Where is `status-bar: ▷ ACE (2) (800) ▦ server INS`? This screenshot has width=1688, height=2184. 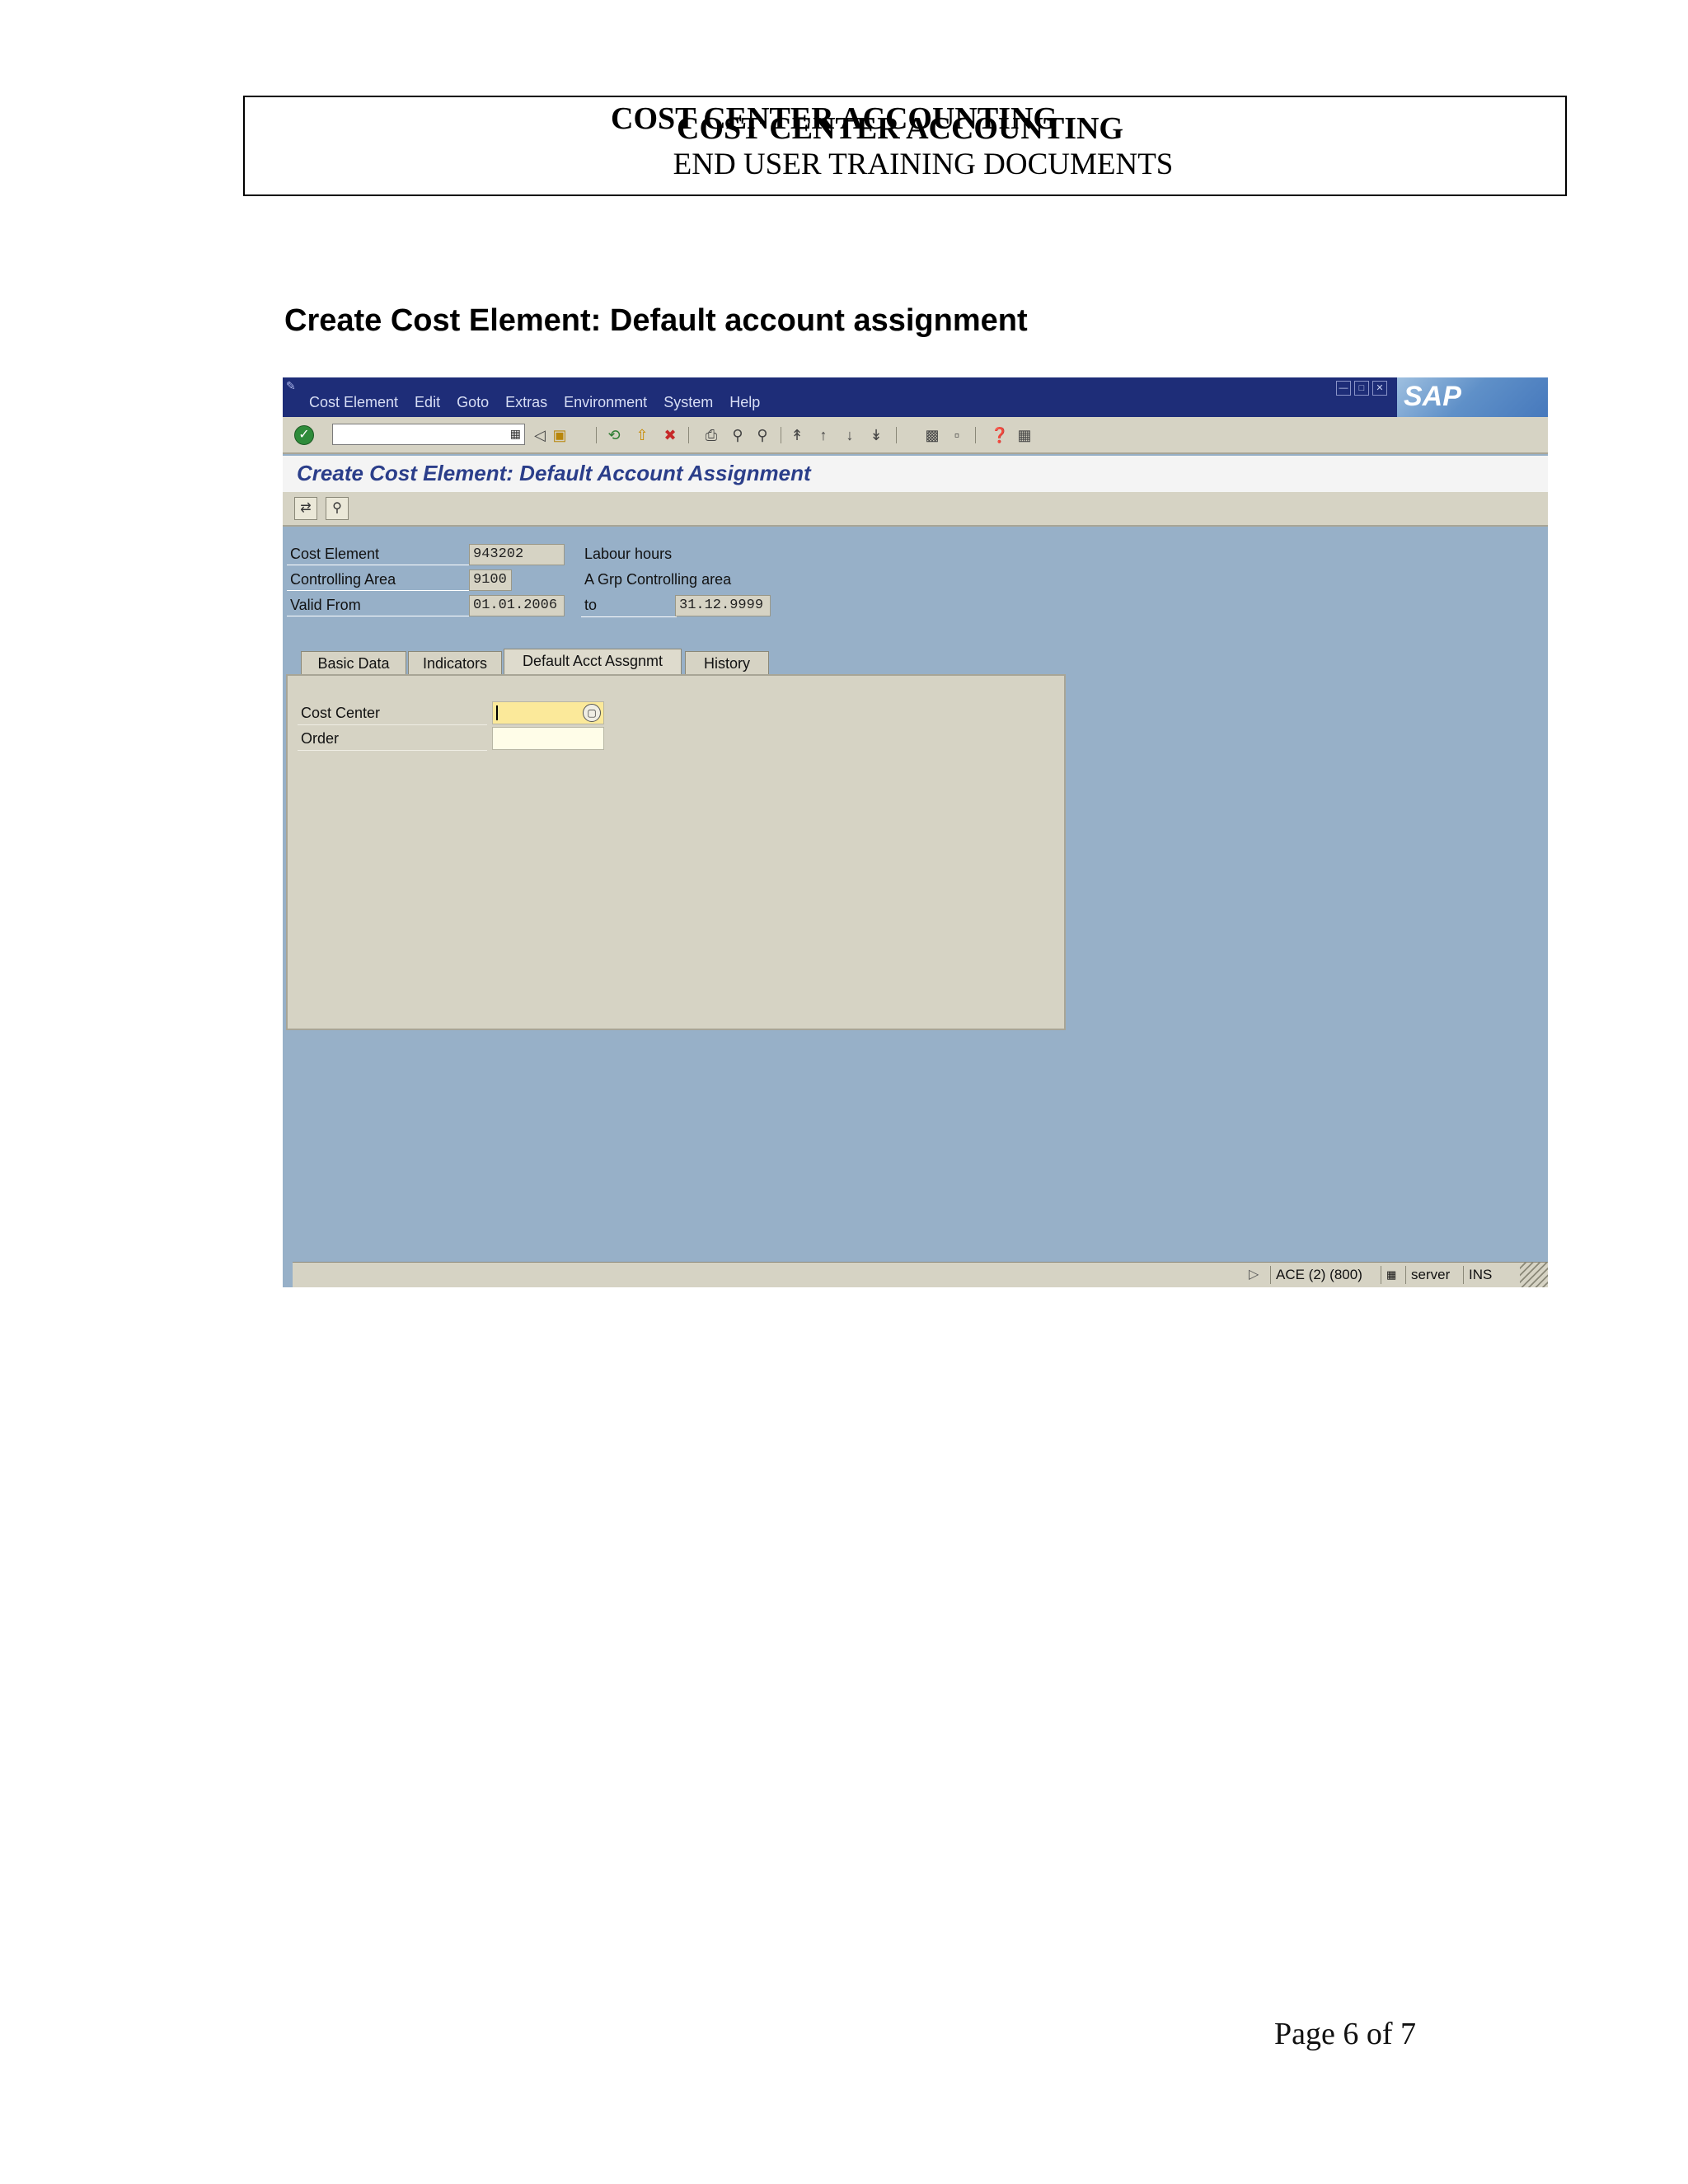
status-bar: ▷ ACE (2) (800) ▦ server INS is located at coordinates (921, 1274).